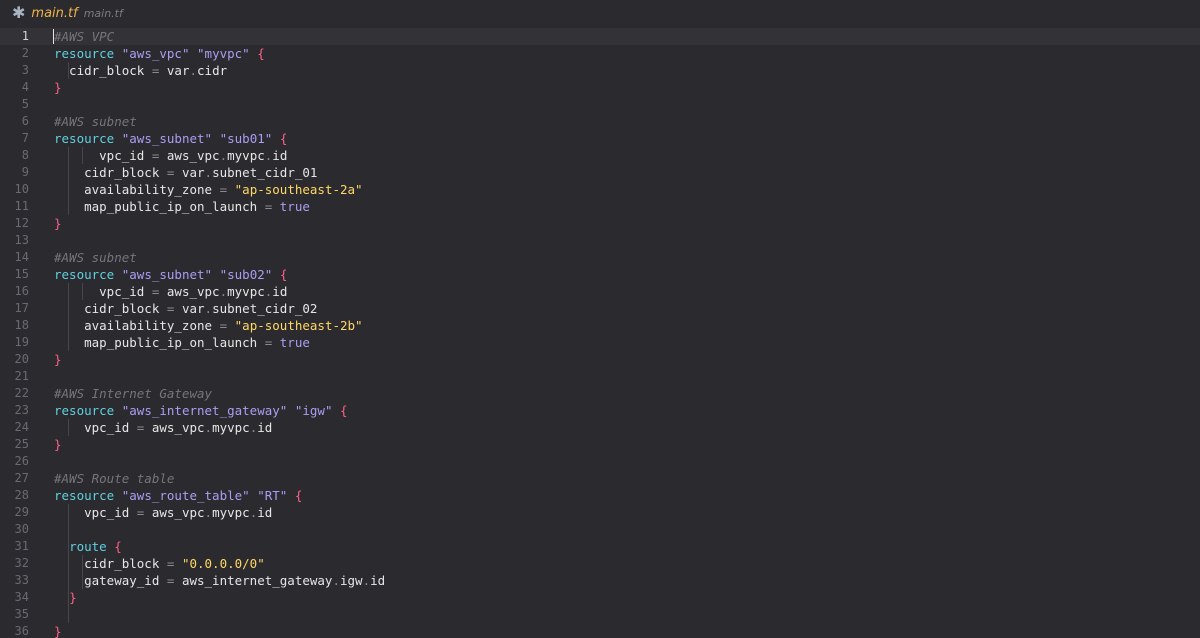 This screenshot has height=638, width=1200. Describe the element at coordinates (600, 257) in the screenshot. I see `code-line: 14 #AWS subnet` at that location.